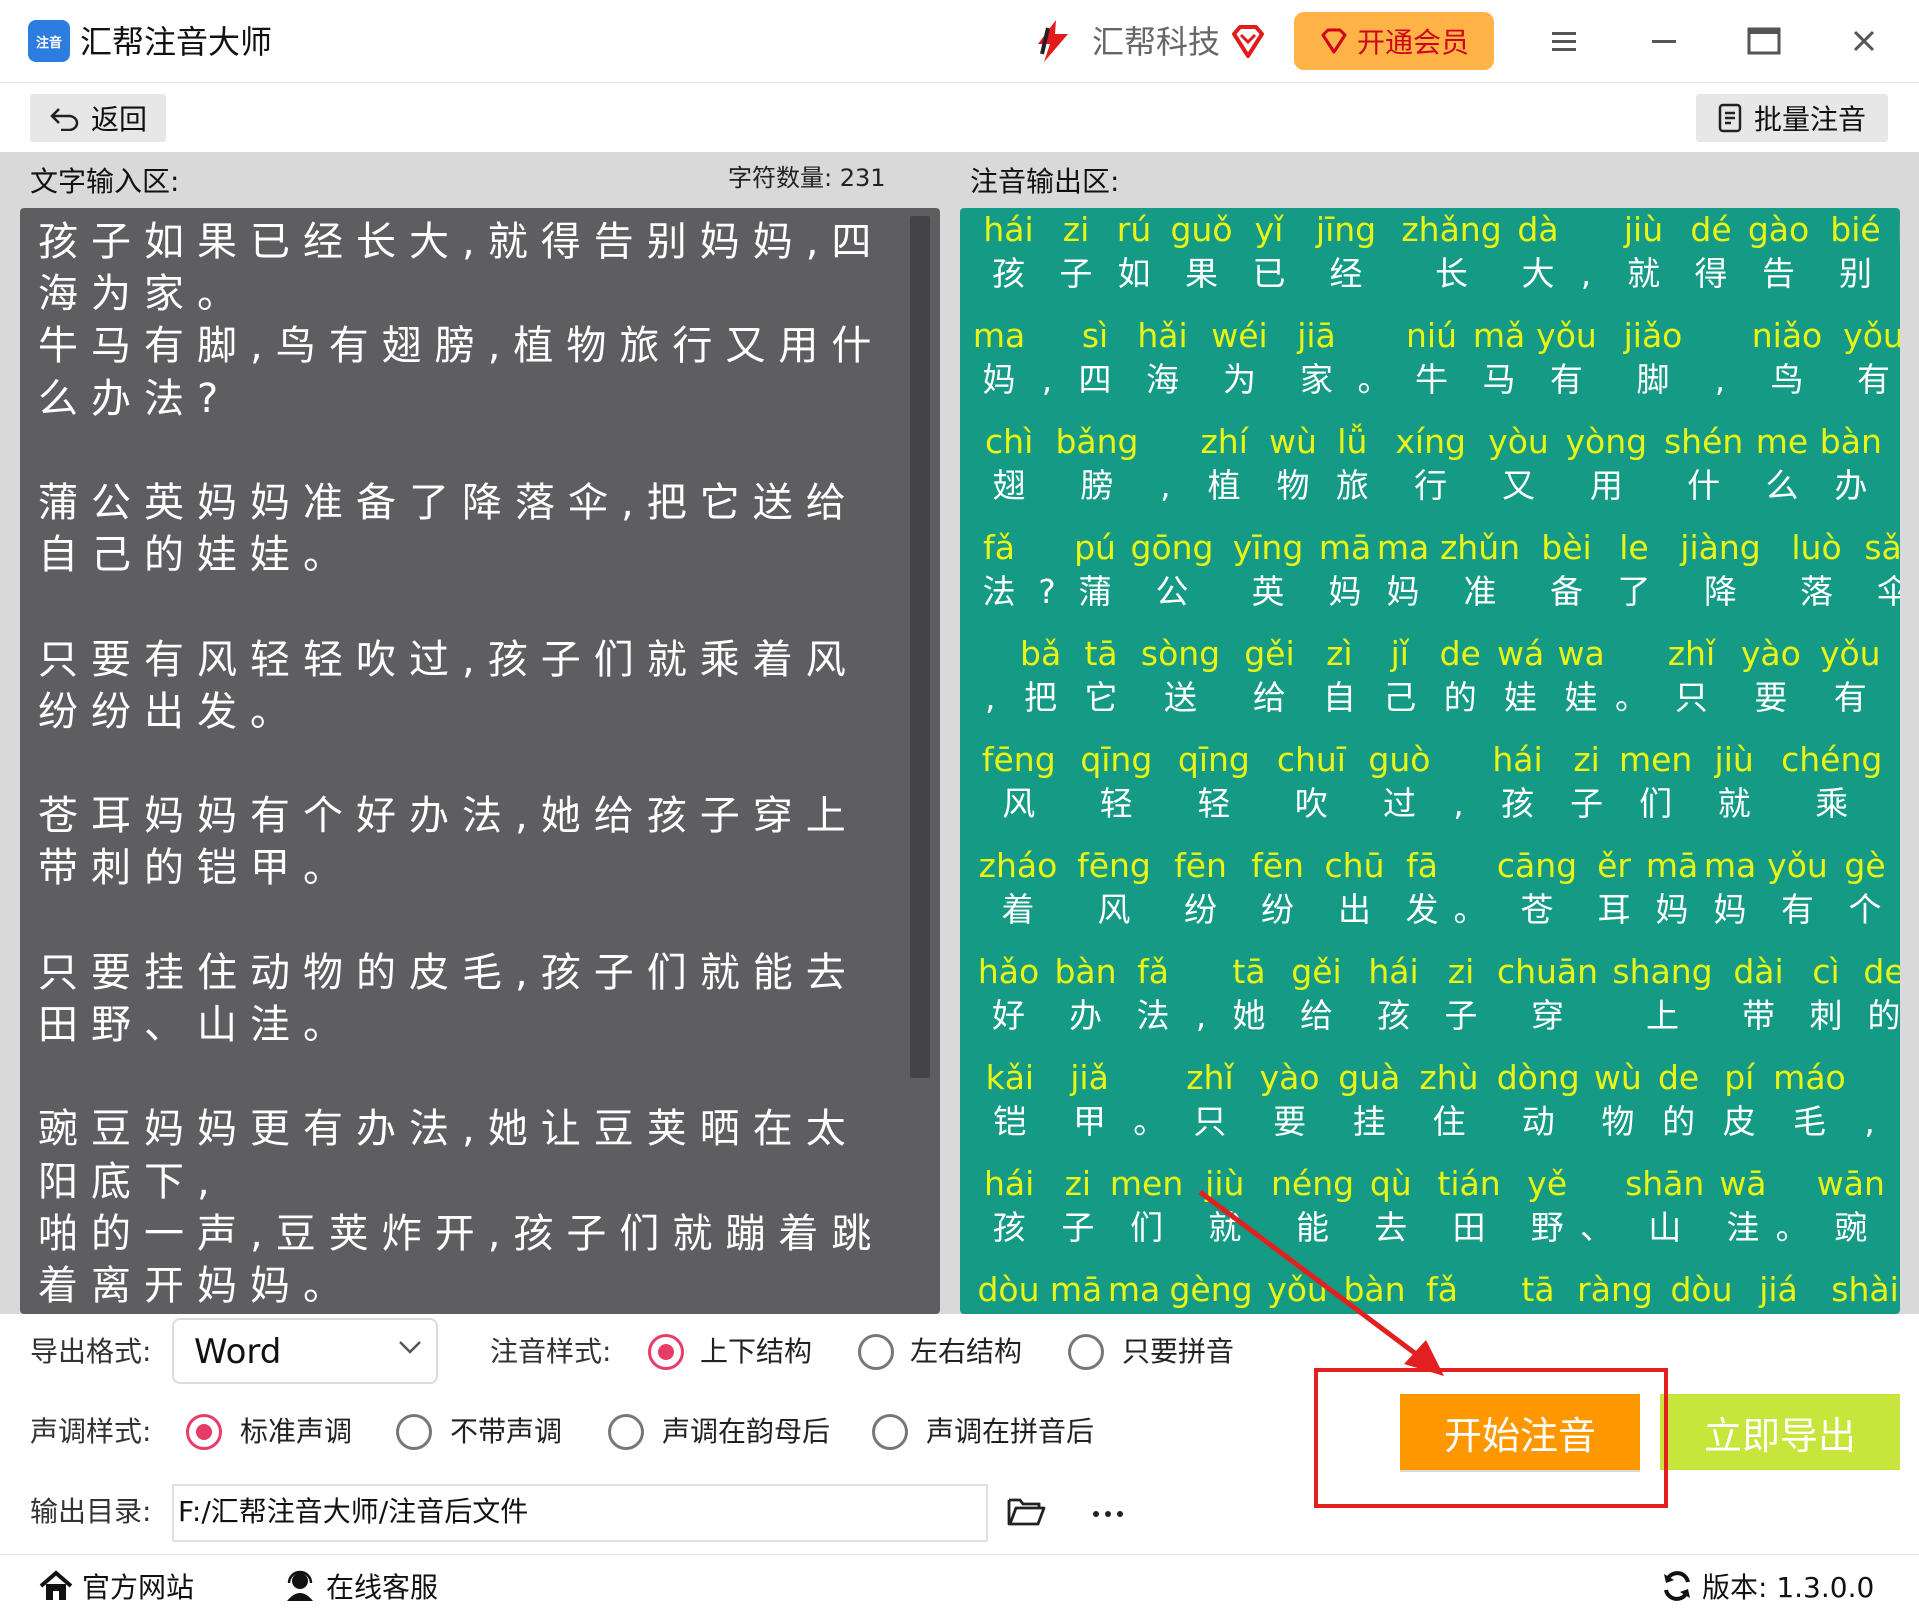  Describe the element at coordinates (1643, 252) in the screenshot. I see `pinyin-char: jiù 就` at that location.